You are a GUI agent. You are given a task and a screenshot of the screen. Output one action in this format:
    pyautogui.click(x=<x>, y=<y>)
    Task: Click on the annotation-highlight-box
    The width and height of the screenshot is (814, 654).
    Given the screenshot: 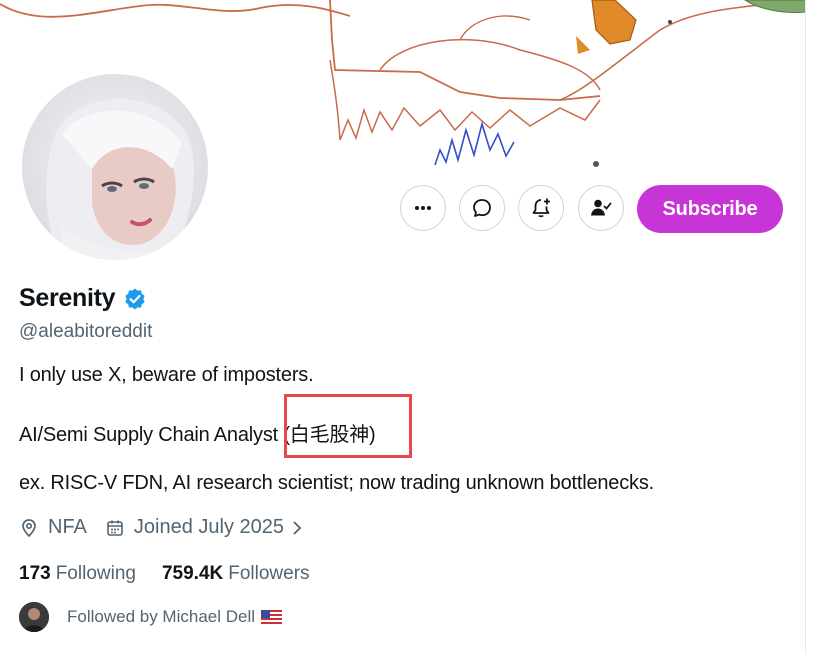 What is the action you would take?
    pyautogui.click(x=348, y=426)
    